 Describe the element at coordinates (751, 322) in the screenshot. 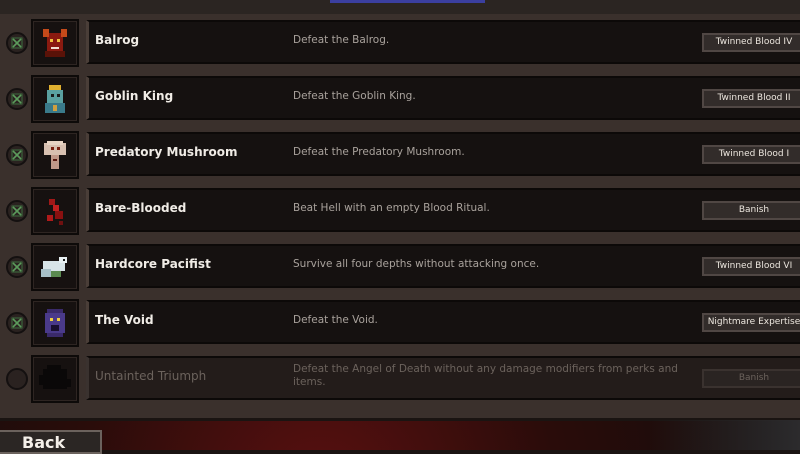

I see `reward-badge: Nightmare Expertise` at that location.